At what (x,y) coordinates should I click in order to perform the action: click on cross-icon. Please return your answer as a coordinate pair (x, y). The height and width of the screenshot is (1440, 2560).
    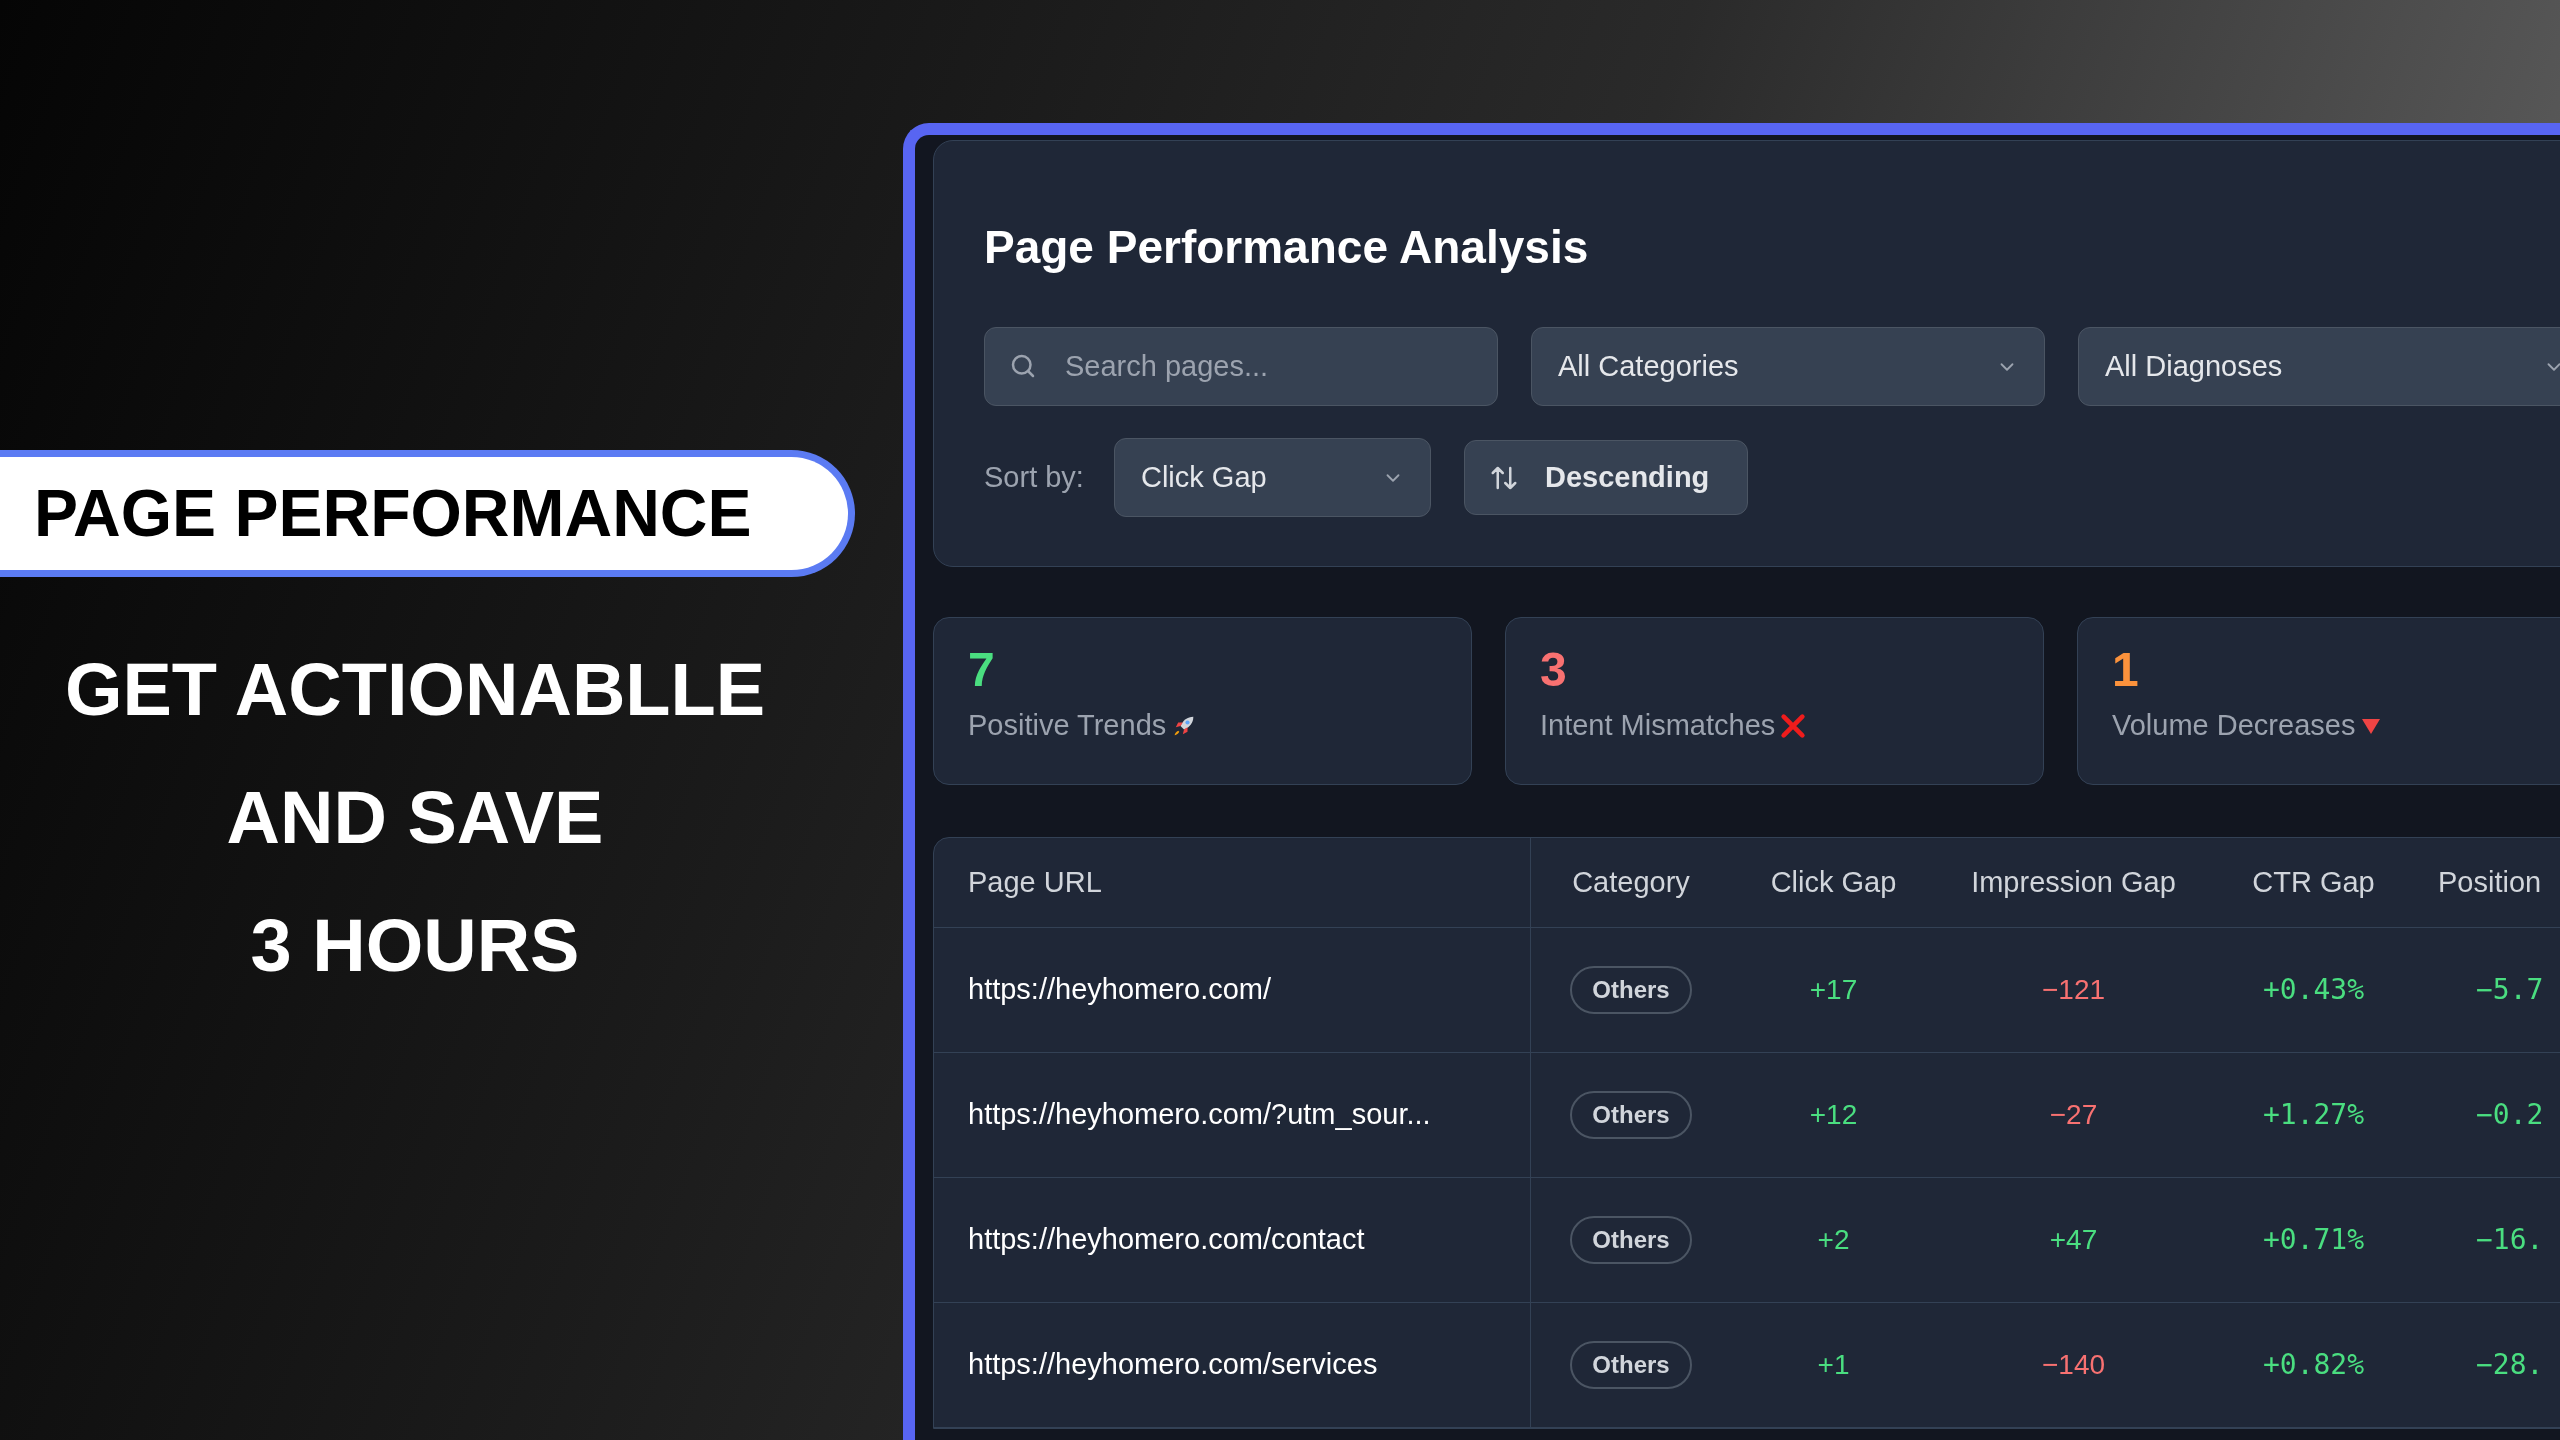
    Looking at the image, I should click on (1793, 725).